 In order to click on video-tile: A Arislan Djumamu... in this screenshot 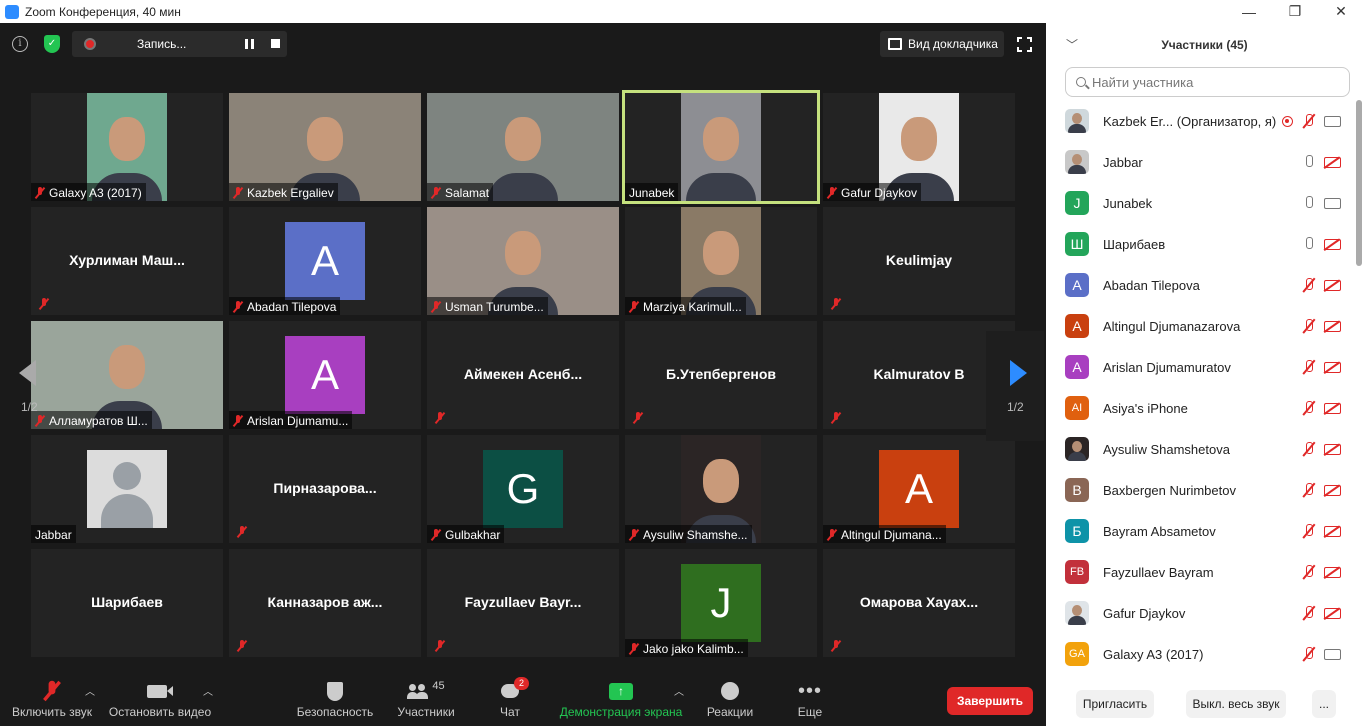, I will do `click(325, 375)`.